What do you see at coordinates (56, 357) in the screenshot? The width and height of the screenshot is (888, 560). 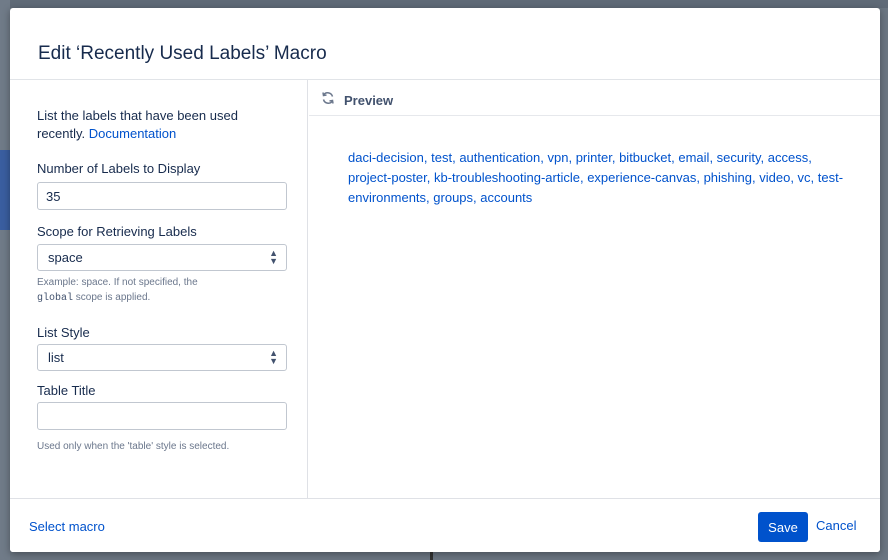 I see `list-style-select-value: list` at bounding box center [56, 357].